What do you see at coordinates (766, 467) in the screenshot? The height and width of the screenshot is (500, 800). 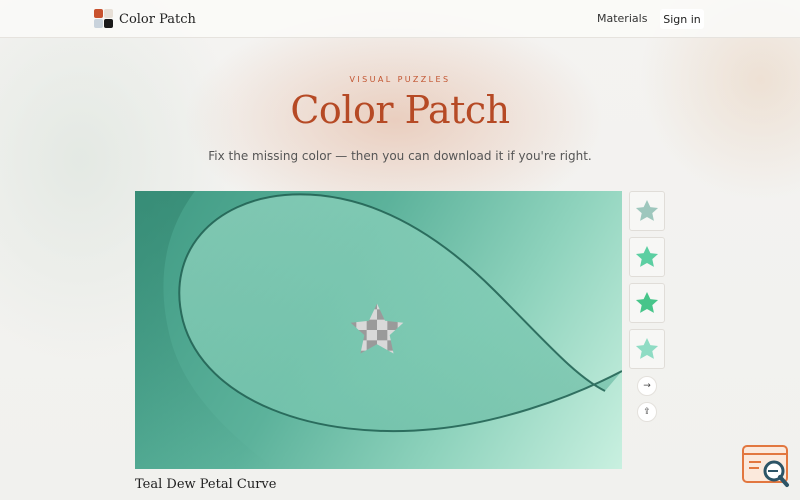 I see `search-widget-icon` at bounding box center [766, 467].